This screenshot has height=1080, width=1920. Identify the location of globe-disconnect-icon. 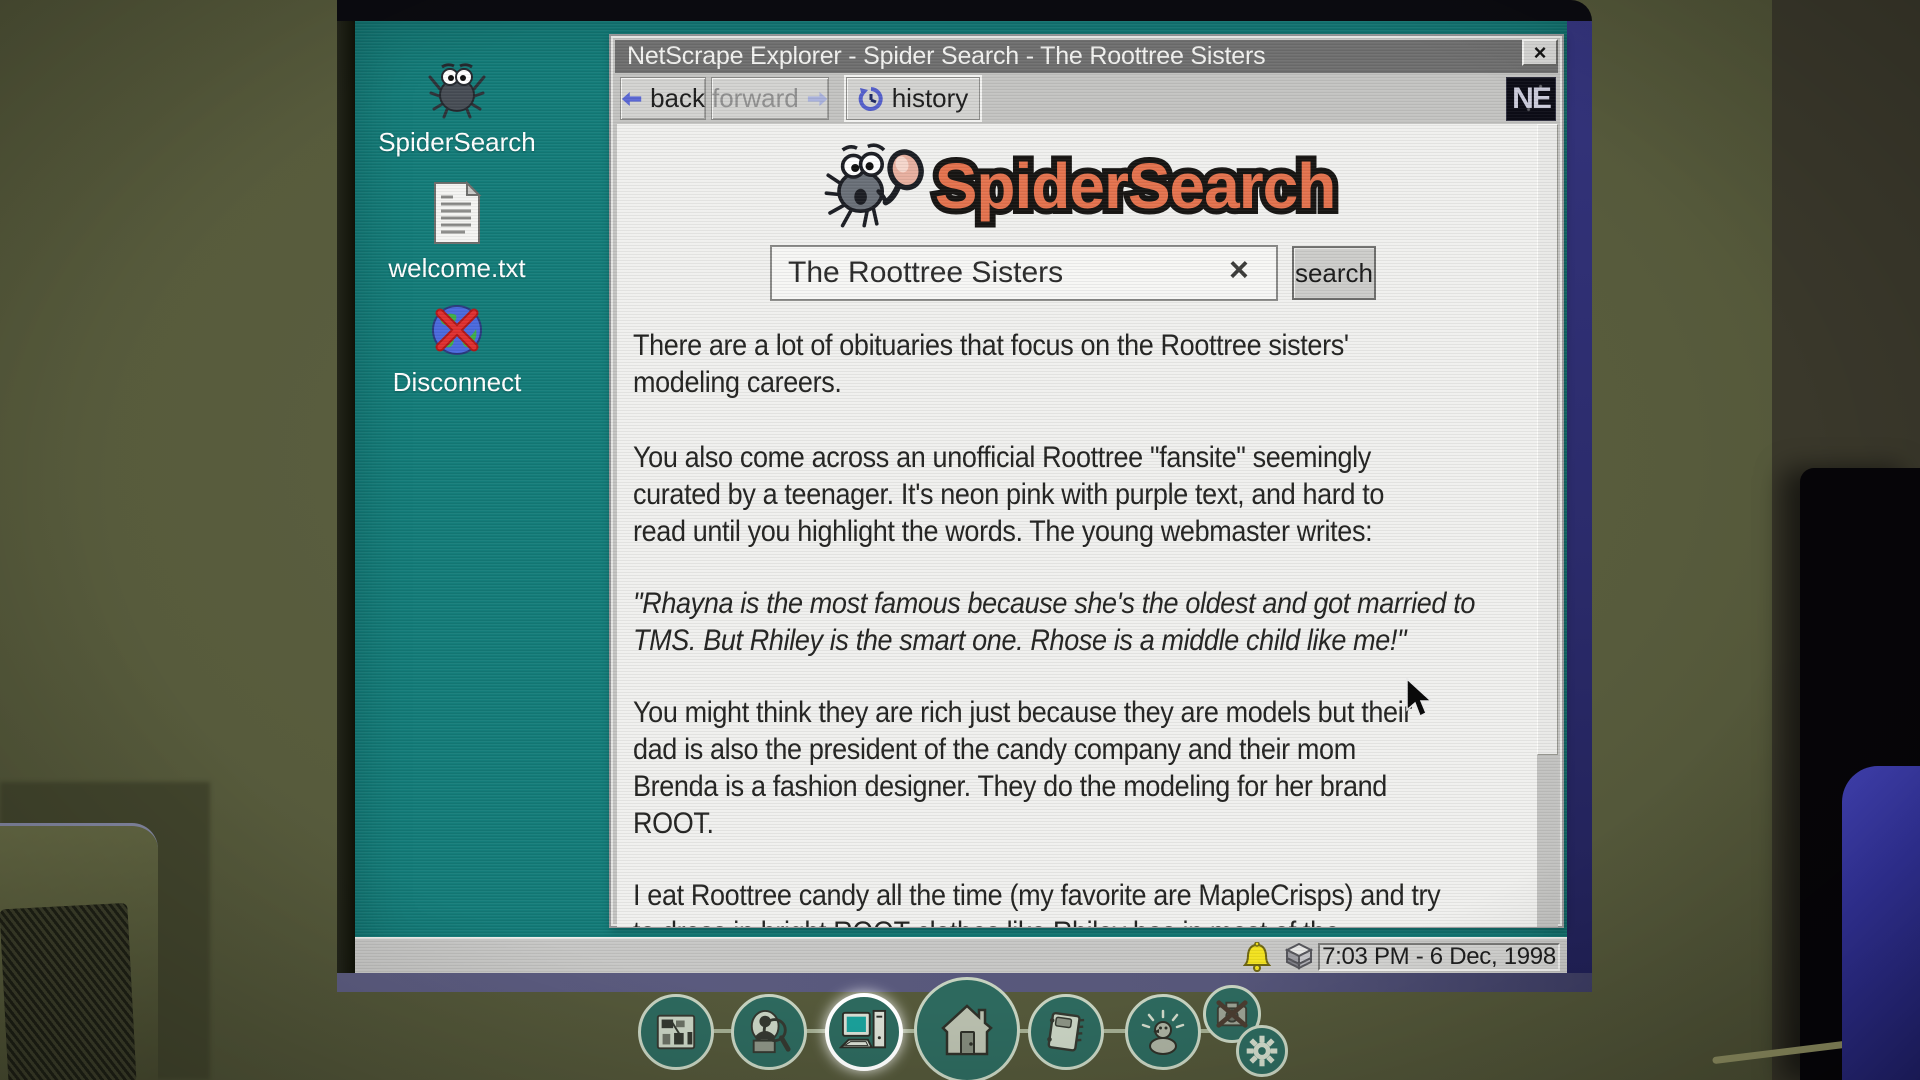
(457, 330).